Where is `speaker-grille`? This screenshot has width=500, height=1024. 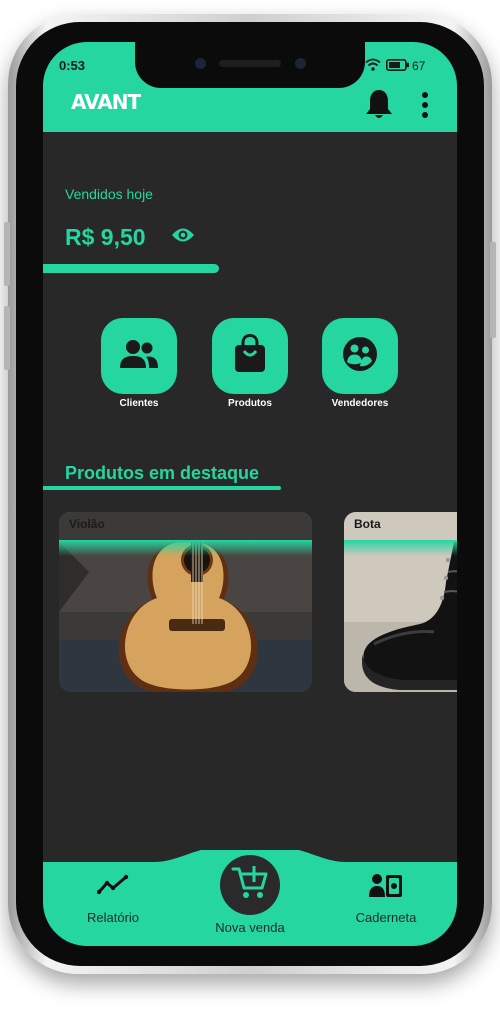 speaker-grille is located at coordinates (250, 63).